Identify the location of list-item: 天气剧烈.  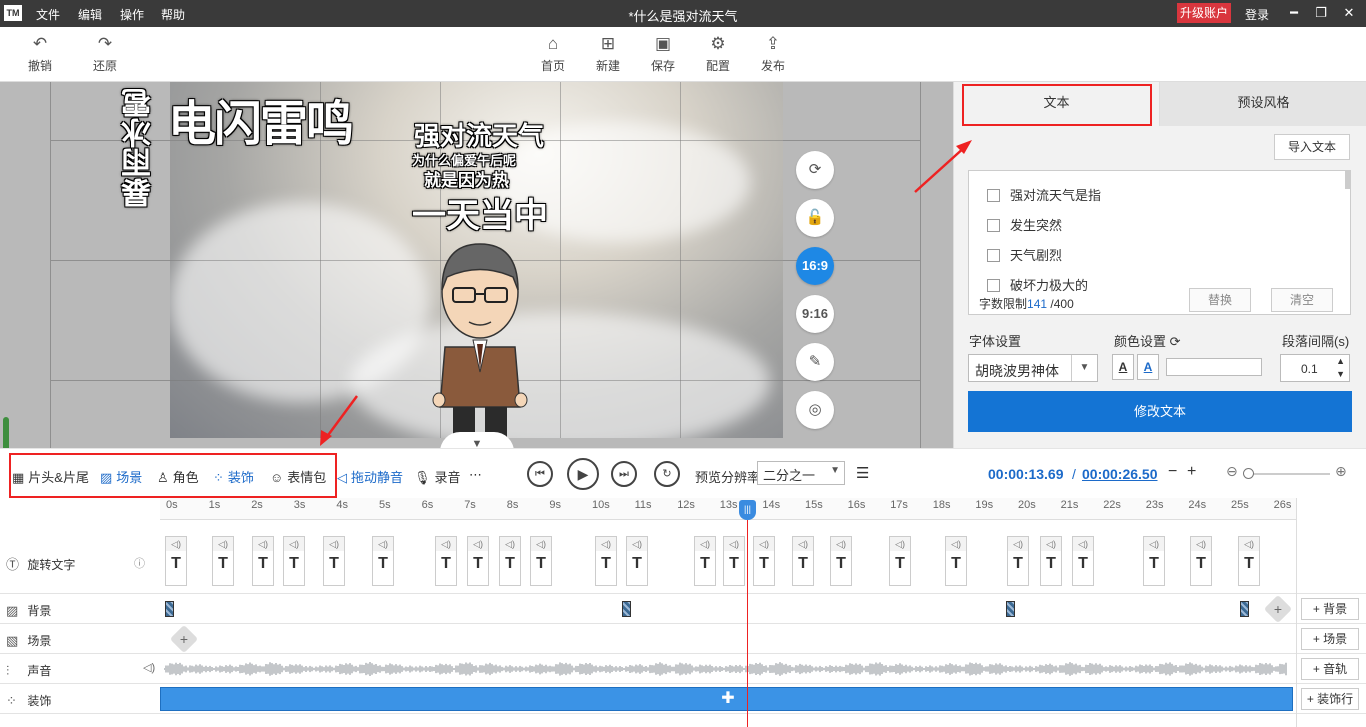
(1024, 254).